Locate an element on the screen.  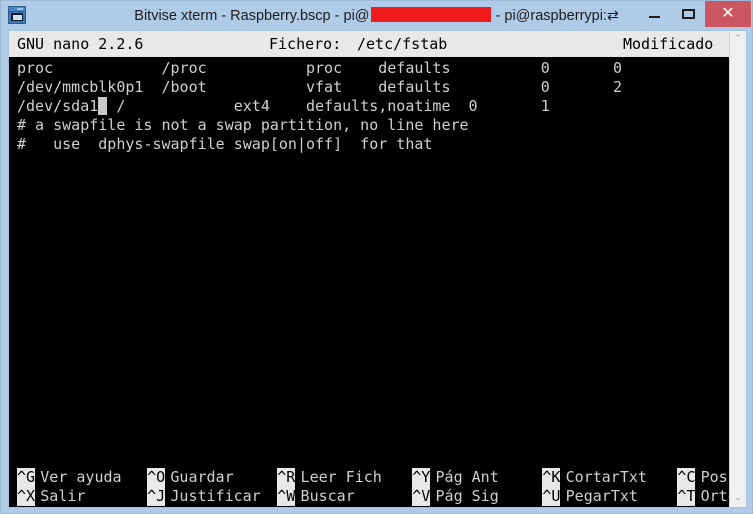
nano-shortcut-label: Guardar is located at coordinates (201, 477).